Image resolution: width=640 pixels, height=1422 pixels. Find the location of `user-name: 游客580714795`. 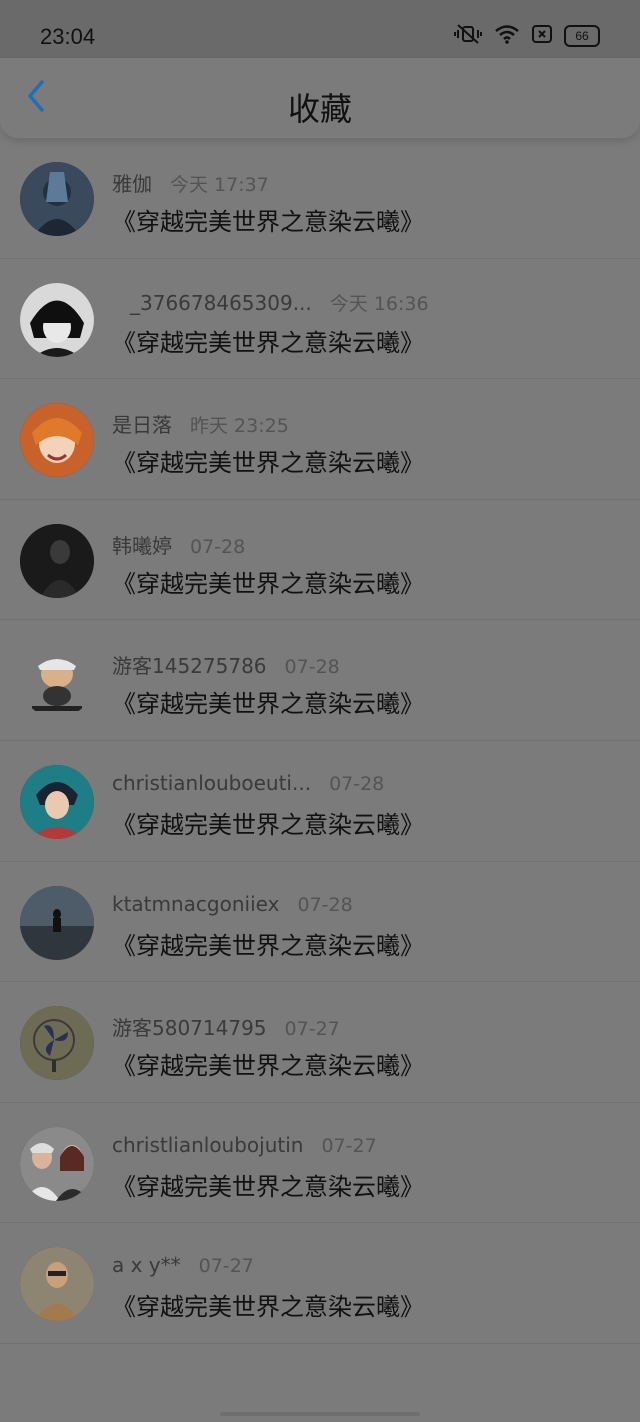

user-name: 游客580714795 is located at coordinates (189, 1028).